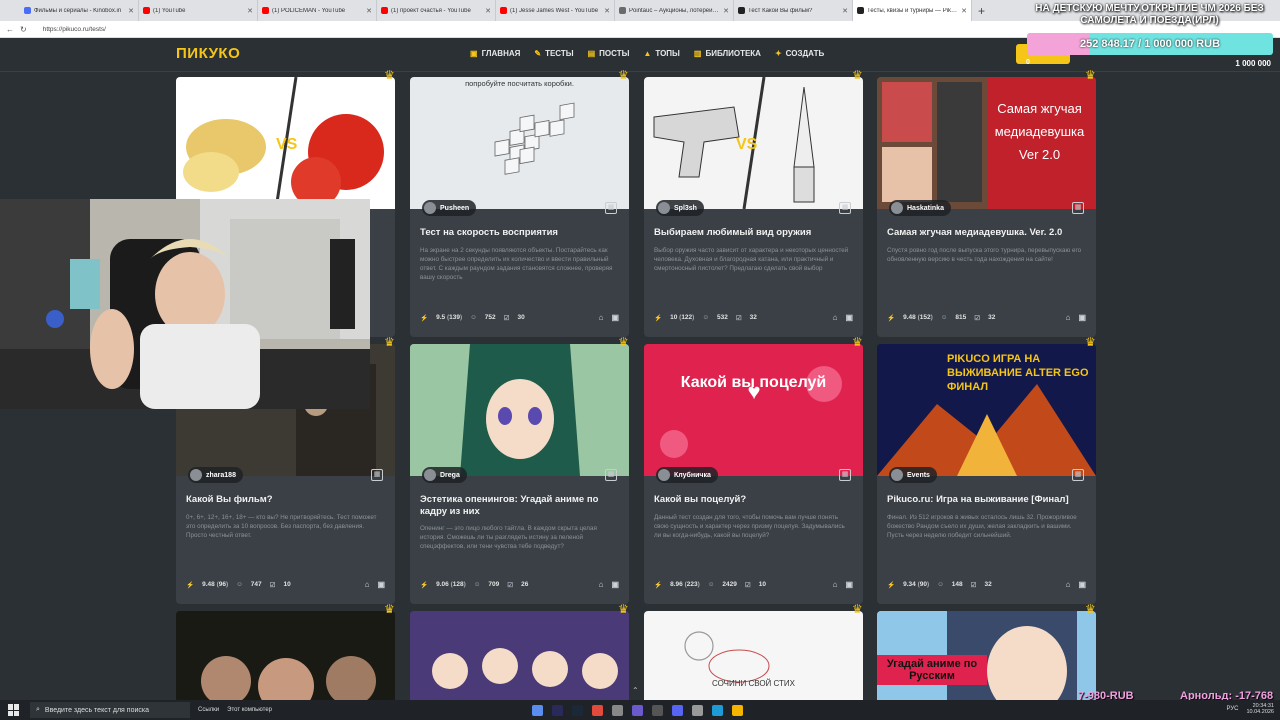 Image resolution: width=1280 pixels, height=720 pixels. I want to click on browser-tab: (1) YouTube ✕, so click(198, 10).